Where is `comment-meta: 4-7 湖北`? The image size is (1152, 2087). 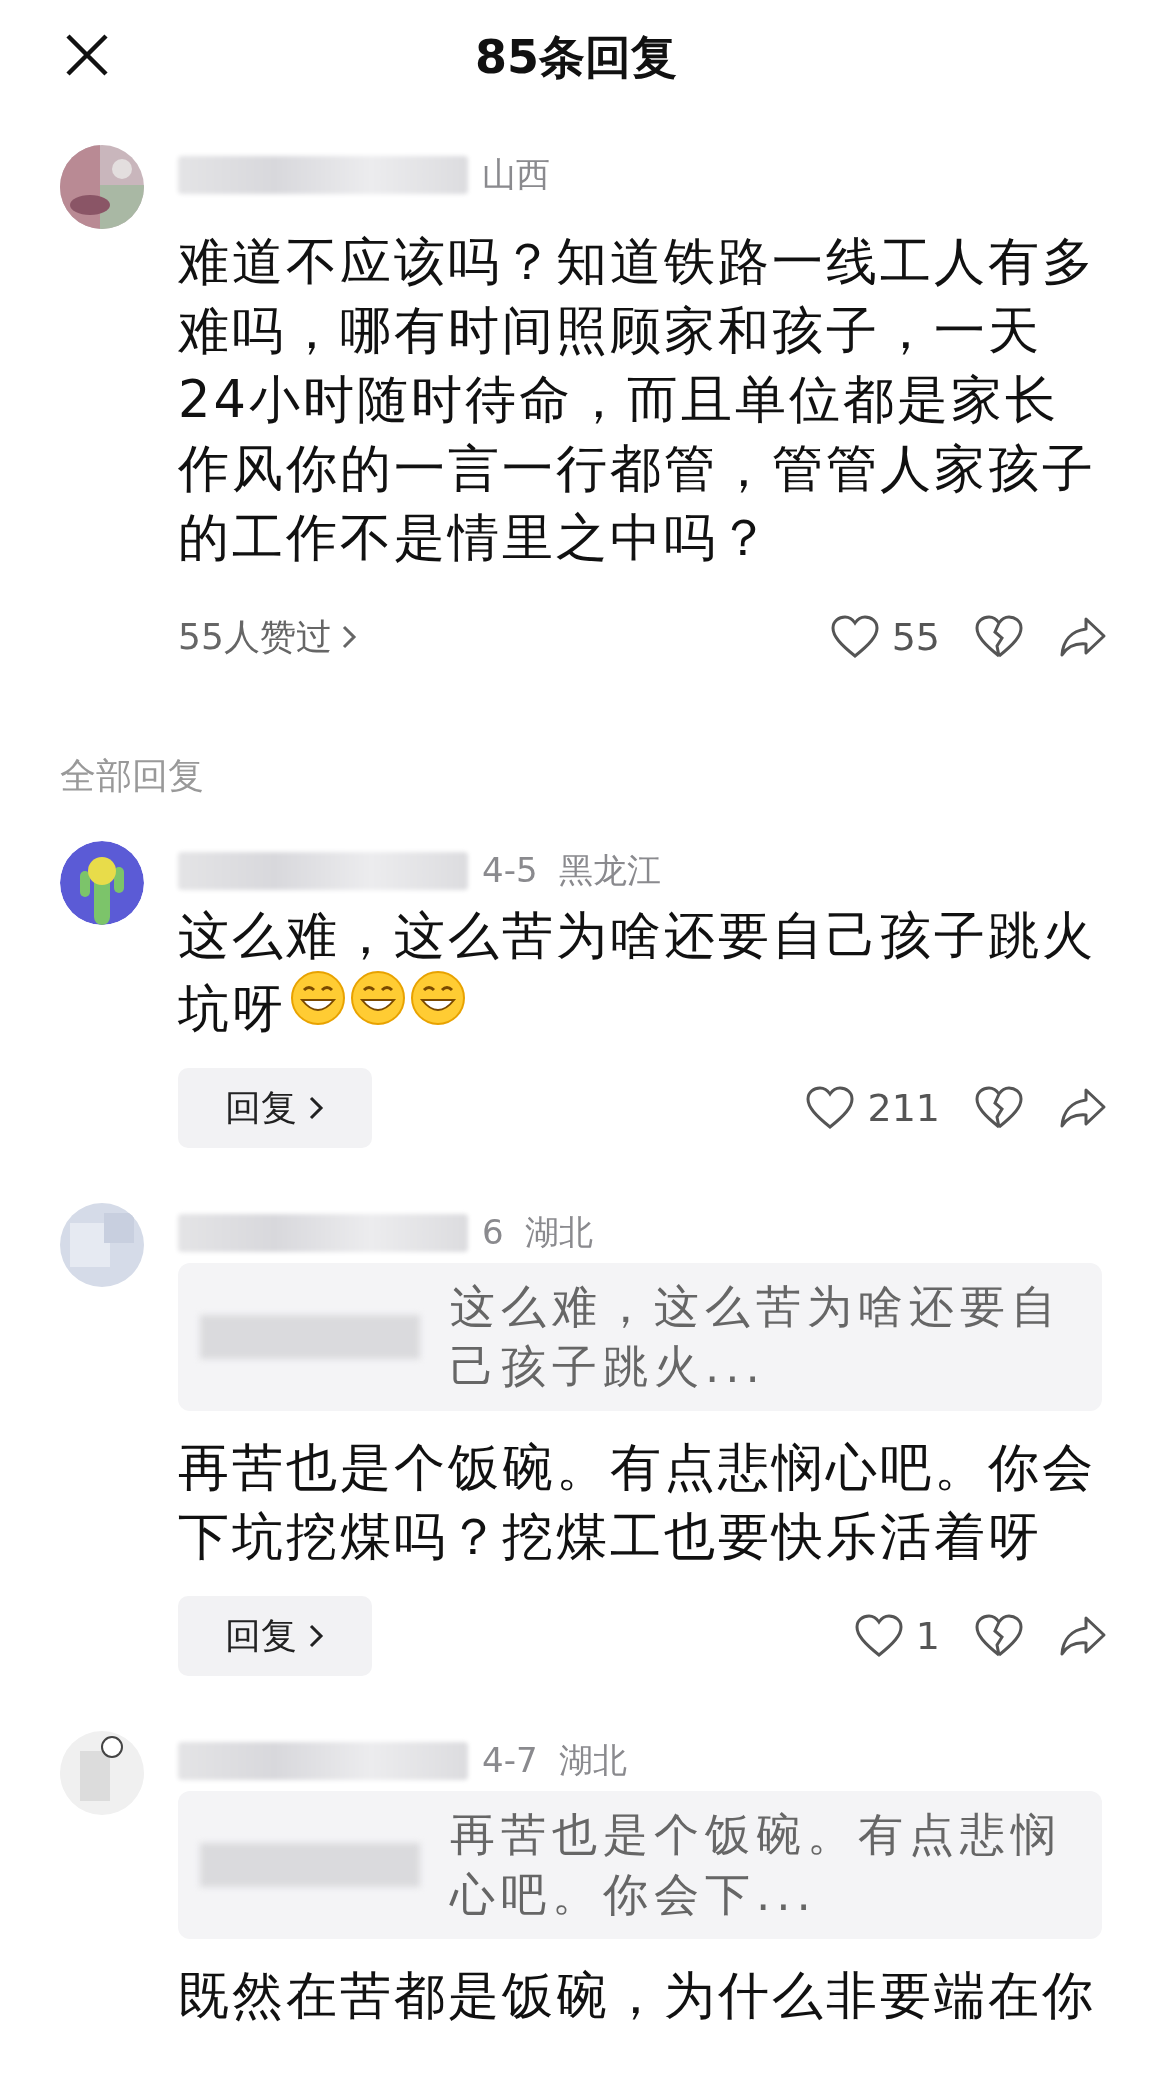 comment-meta: 4-7 湖北 is located at coordinates (555, 1760).